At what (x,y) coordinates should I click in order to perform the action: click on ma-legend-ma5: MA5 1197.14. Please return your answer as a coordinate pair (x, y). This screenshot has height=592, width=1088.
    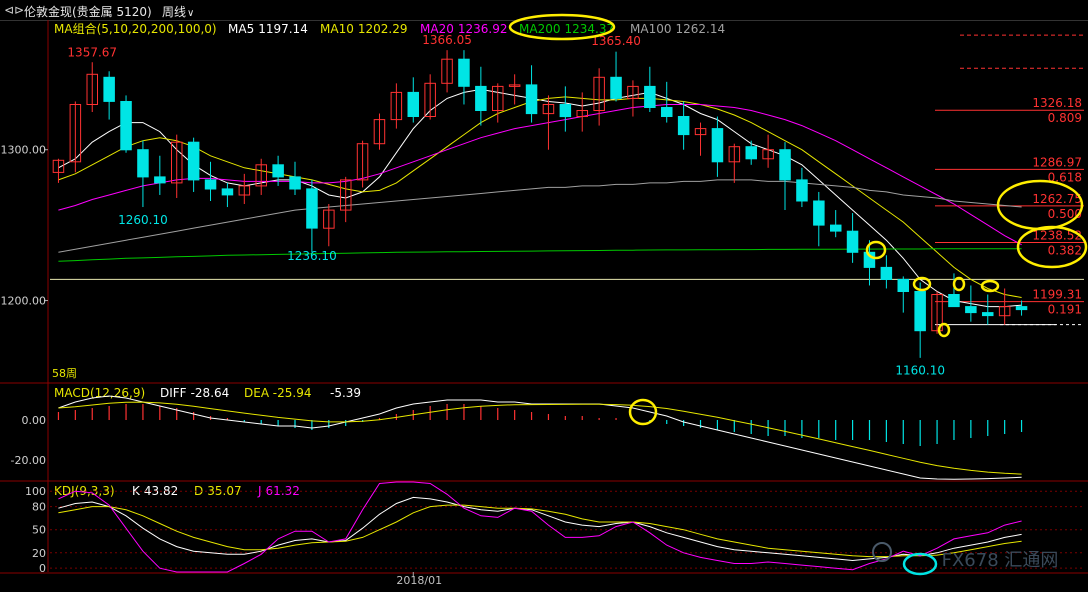
    Looking at the image, I should click on (268, 29).